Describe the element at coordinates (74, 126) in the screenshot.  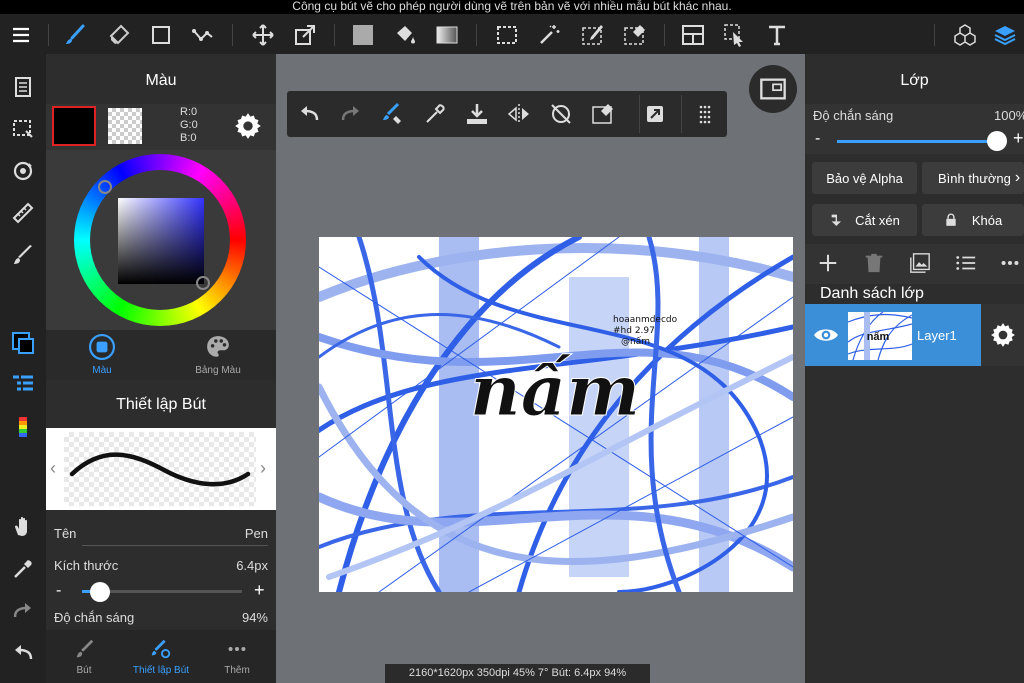
I see `primary-color-swatch` at that location.